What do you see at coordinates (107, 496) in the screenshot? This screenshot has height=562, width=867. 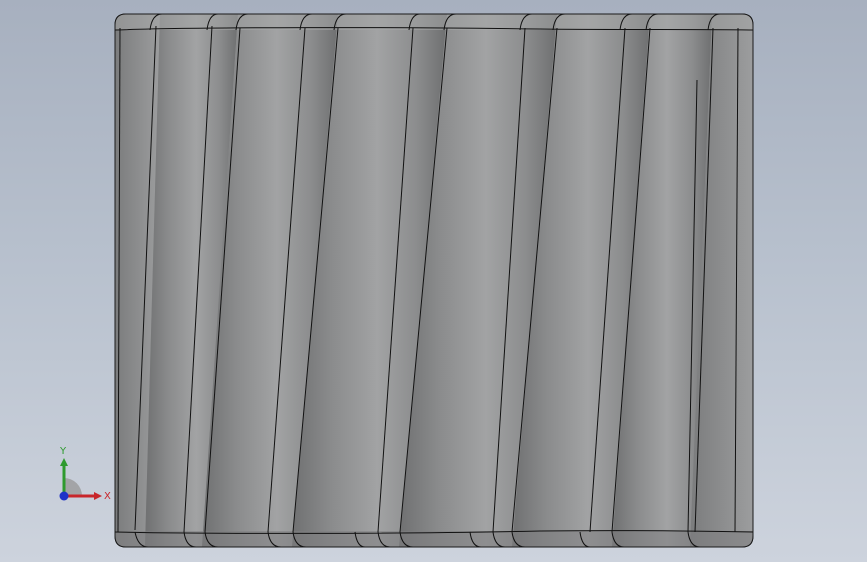 I see `x-axis-label: X` at bounding box center [107, 496].